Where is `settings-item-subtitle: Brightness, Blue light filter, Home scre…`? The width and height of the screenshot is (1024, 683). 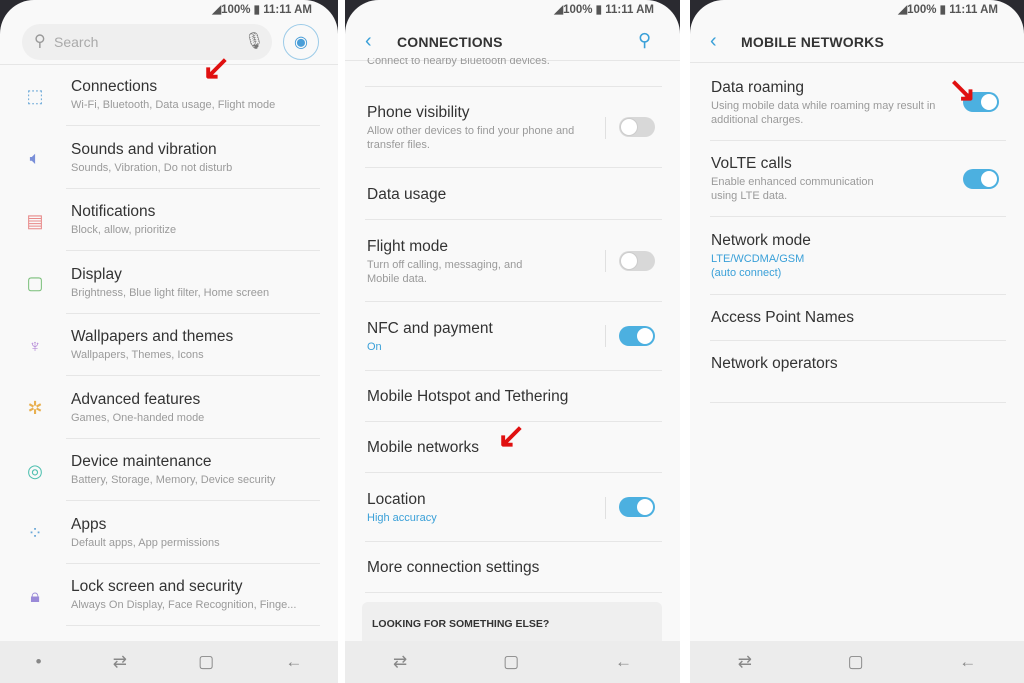
settings-item-subtitle: Brightness, Blue light filter, Home scre… is located at coordinates (170, 292).